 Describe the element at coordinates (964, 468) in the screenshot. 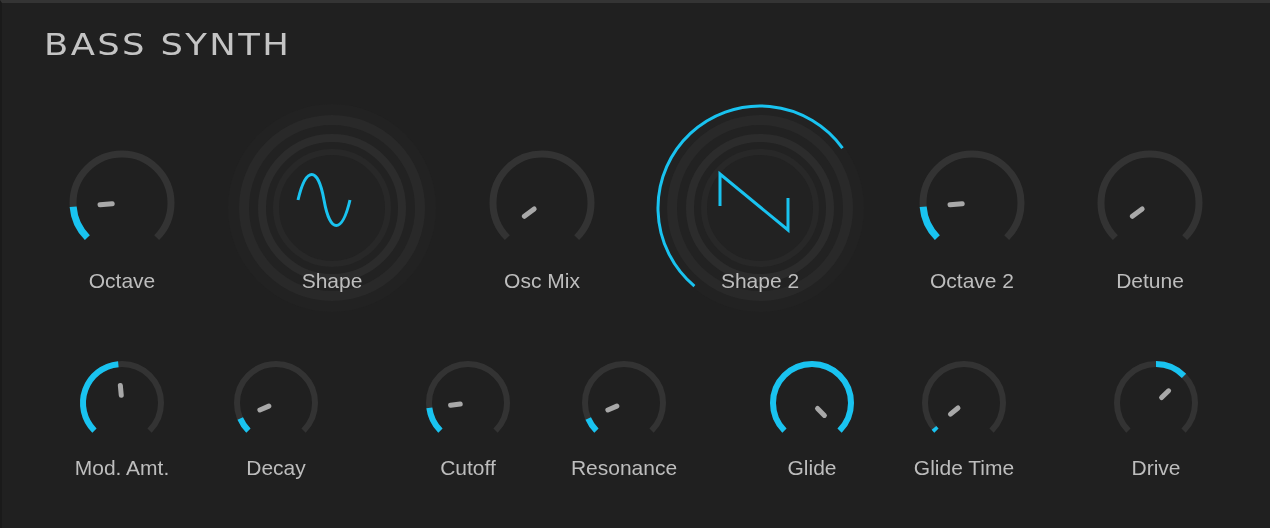

I see `knob-label: Glide Time` at that location.